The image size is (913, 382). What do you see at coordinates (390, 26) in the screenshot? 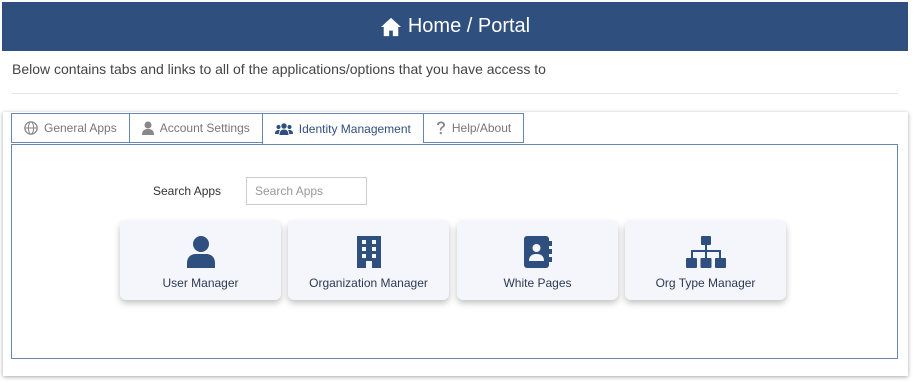
I see `home-icon` at bounding box center [390, 26].